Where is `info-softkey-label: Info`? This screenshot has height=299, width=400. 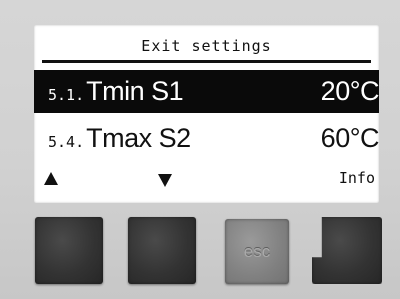
info-softkey-label: Info is located at coordinates (356, 178).